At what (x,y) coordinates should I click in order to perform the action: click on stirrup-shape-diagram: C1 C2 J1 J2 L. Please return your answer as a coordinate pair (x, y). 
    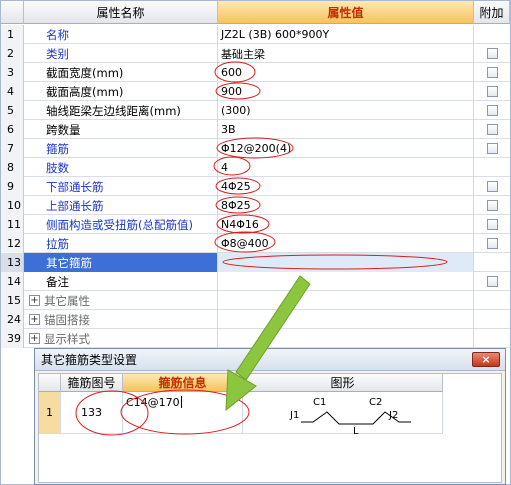
    Looking at the image, I should click on (350, 415).